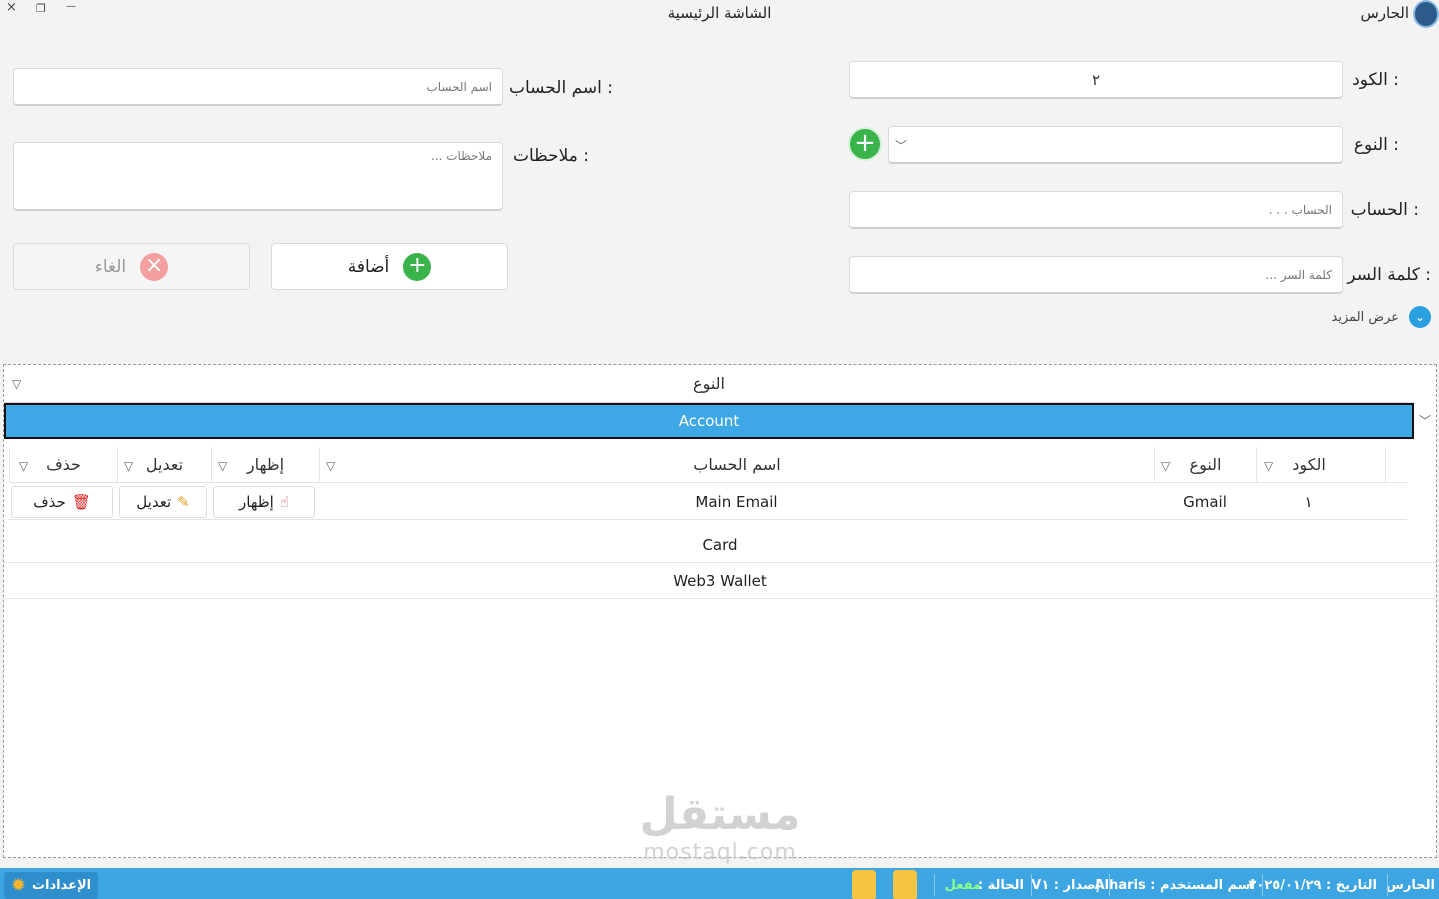 The width and height of the screenshot is (1439, 899). What do you see at coordinates (1205, 464) in the screenshot?
I see `column-label: النوع` at bounding box center [1205, 464].